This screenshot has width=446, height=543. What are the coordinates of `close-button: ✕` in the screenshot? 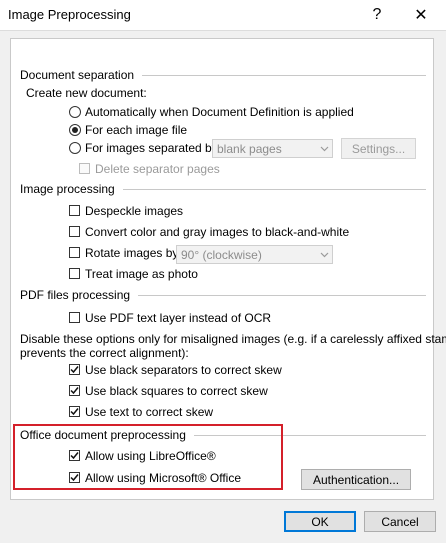 It's located at (421, 15).